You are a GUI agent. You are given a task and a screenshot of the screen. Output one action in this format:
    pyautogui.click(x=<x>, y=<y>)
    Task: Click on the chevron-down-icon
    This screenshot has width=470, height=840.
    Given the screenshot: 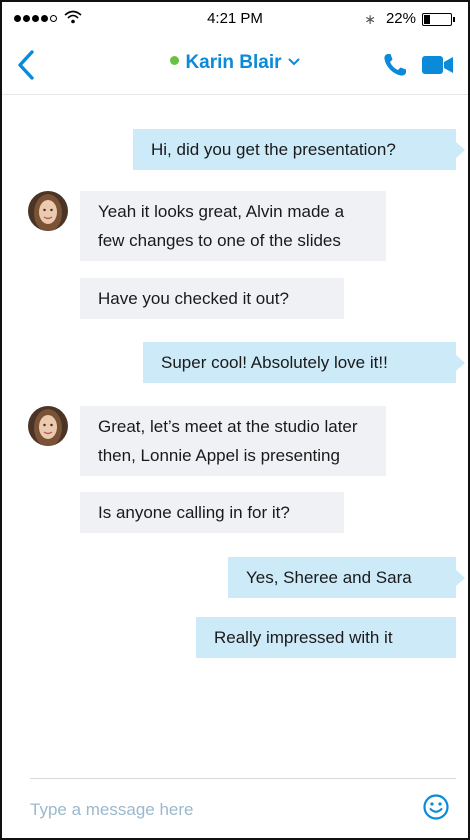 What is the action you would take?
    pyautogui.click(x=294, y=62)
    